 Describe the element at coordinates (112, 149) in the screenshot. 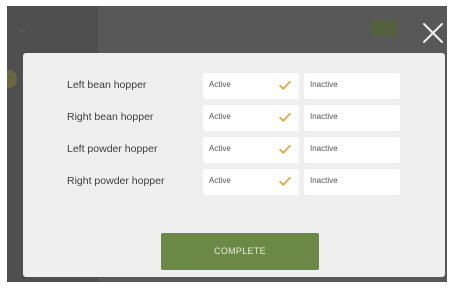

I see `hopper-row-label: Left powder hopper` at that location.